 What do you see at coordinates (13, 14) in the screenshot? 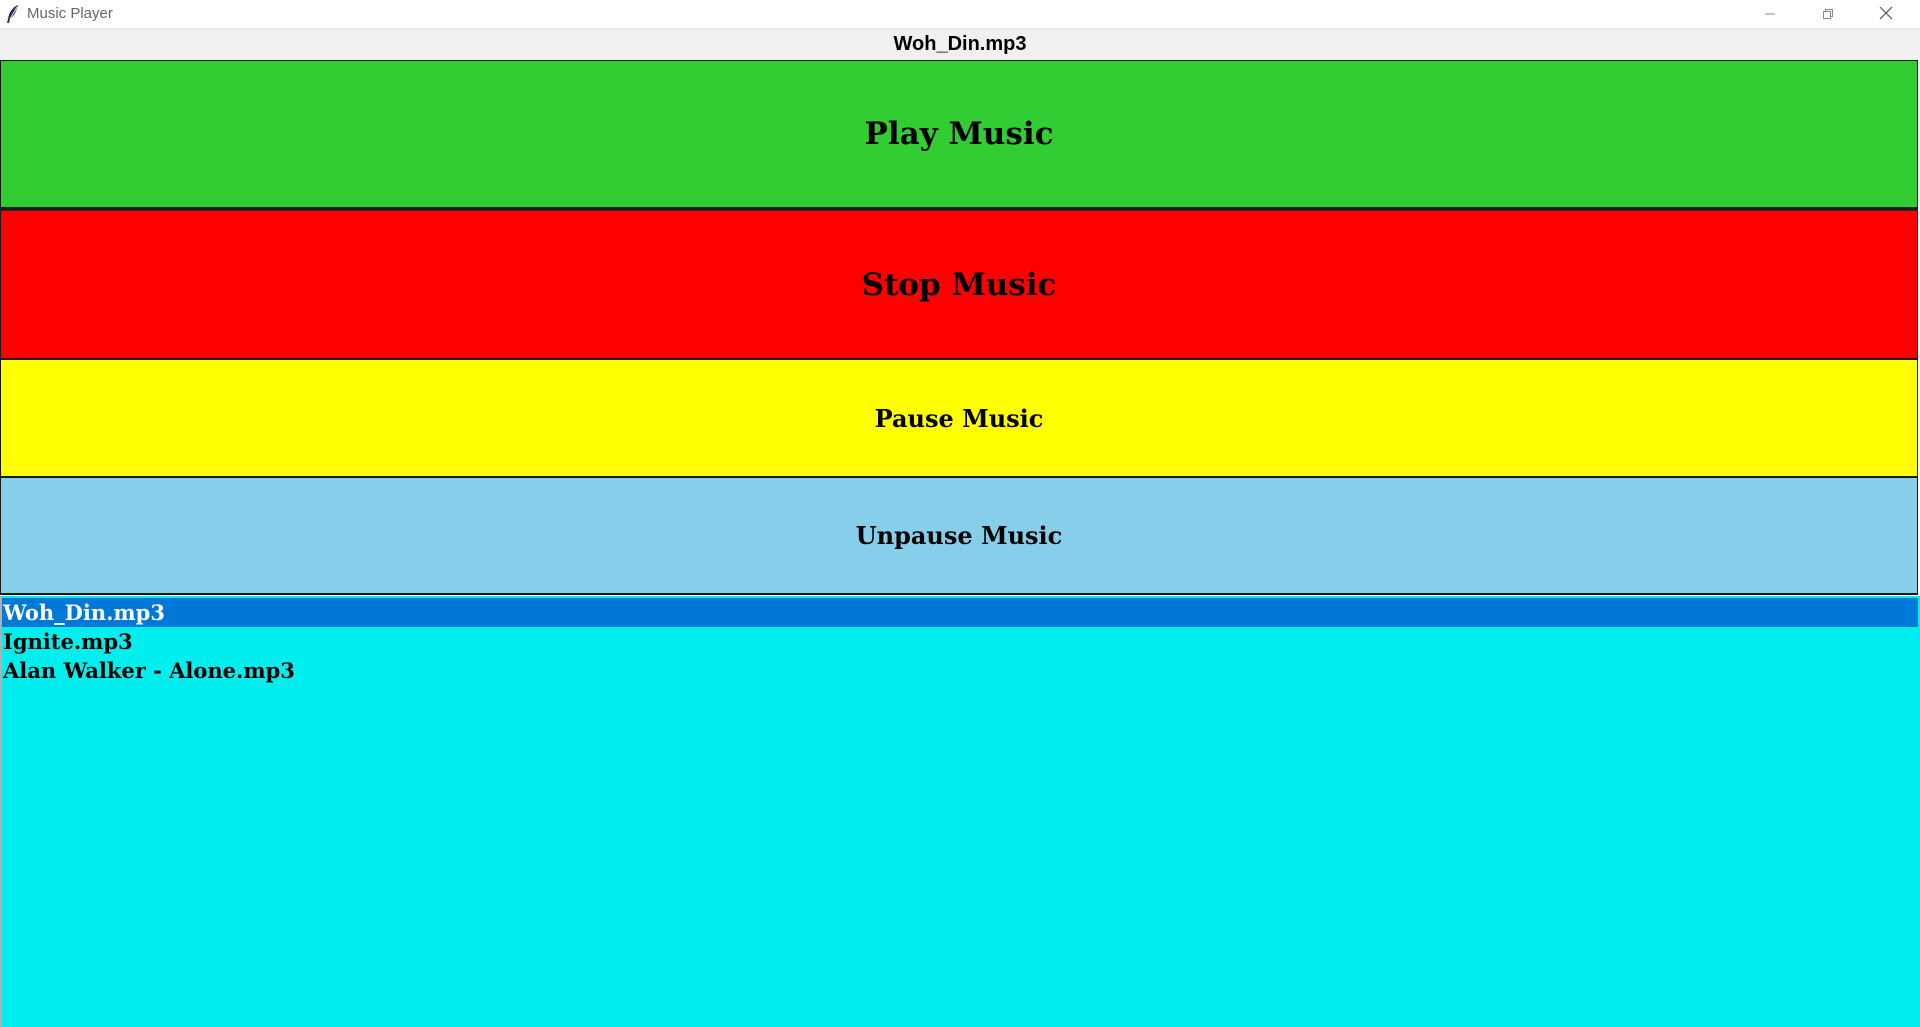
I see `feather-icon` at bounding box center [13, 14].